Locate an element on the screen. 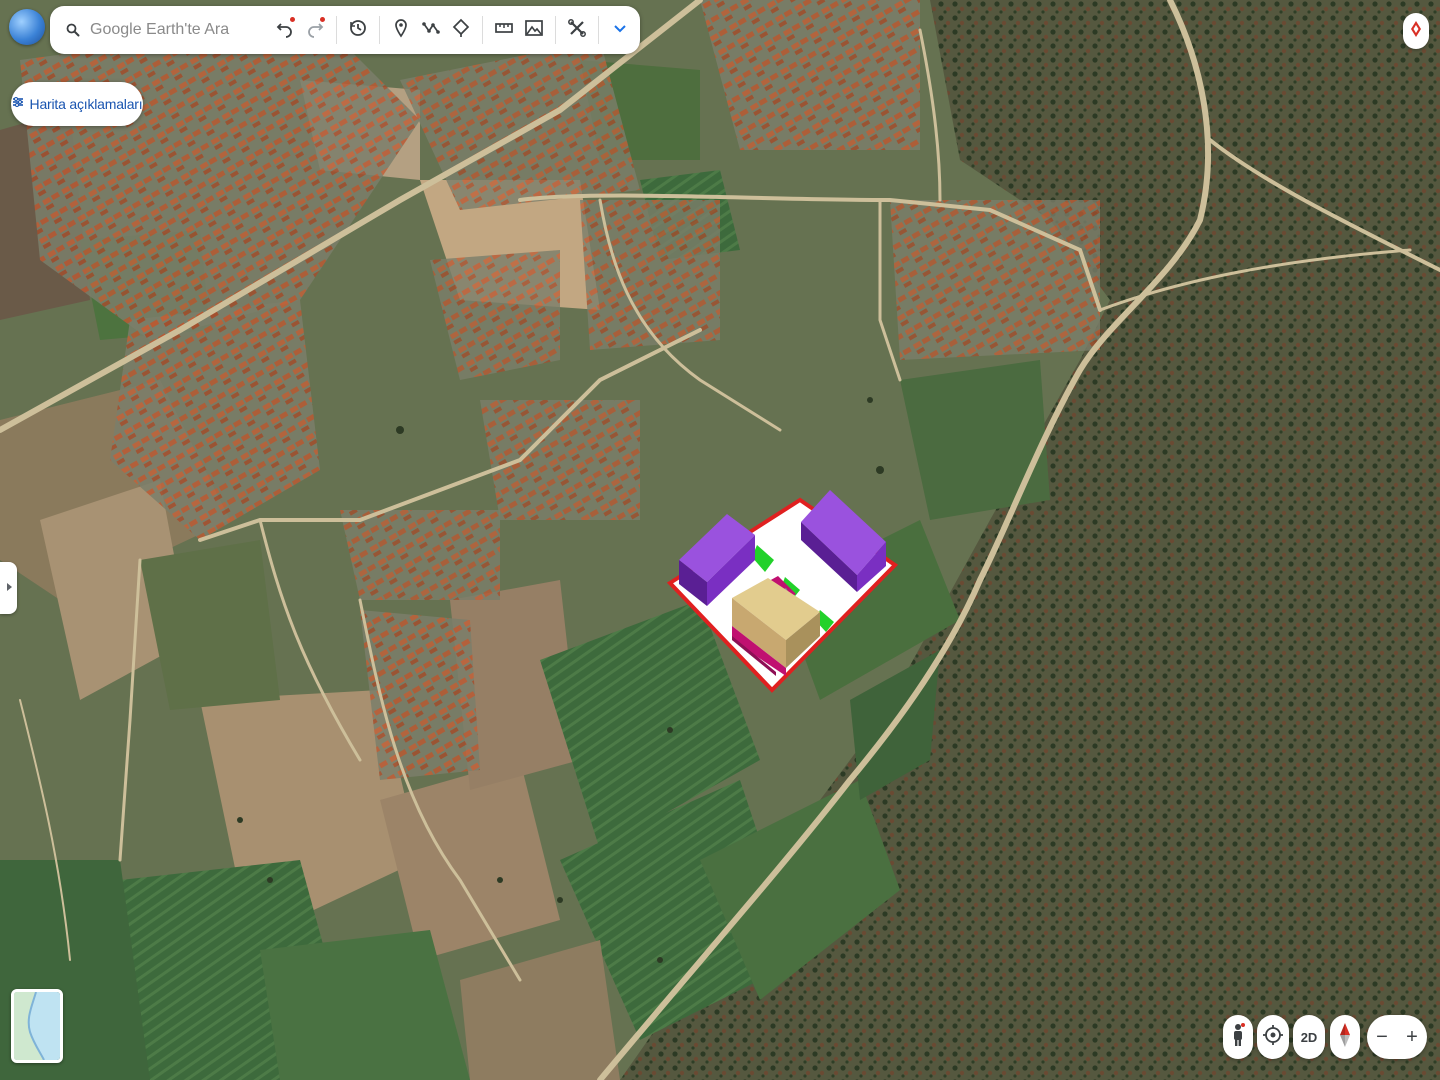 This screenshot has width=1440, height=1080. draw-path-button is located at coordinates (431, 30).